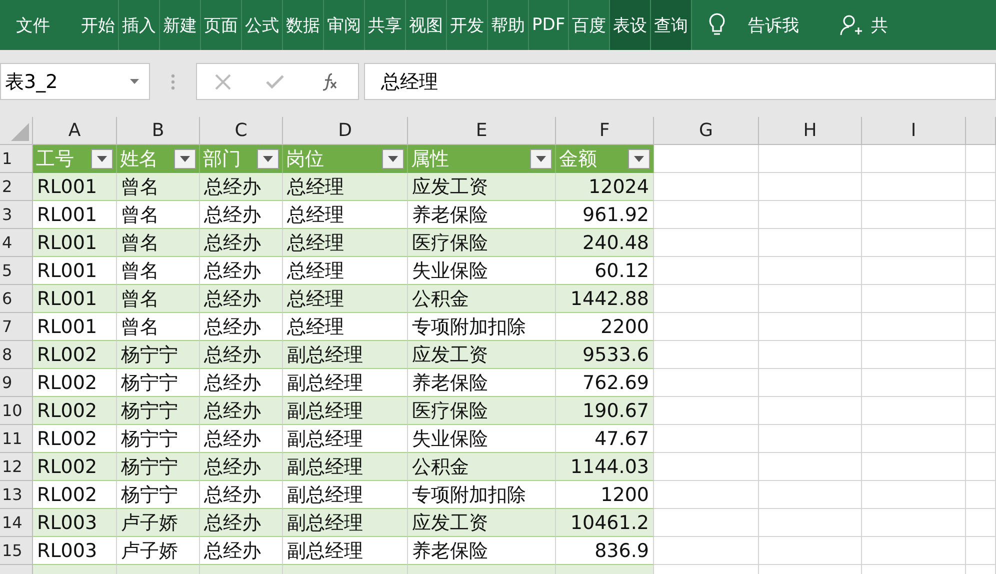 The width and height of the screenshot is (996, 574). Describe the element at coordinates (605, 467) in the screenshot. I see `table-cell: 1144.03` at that location.